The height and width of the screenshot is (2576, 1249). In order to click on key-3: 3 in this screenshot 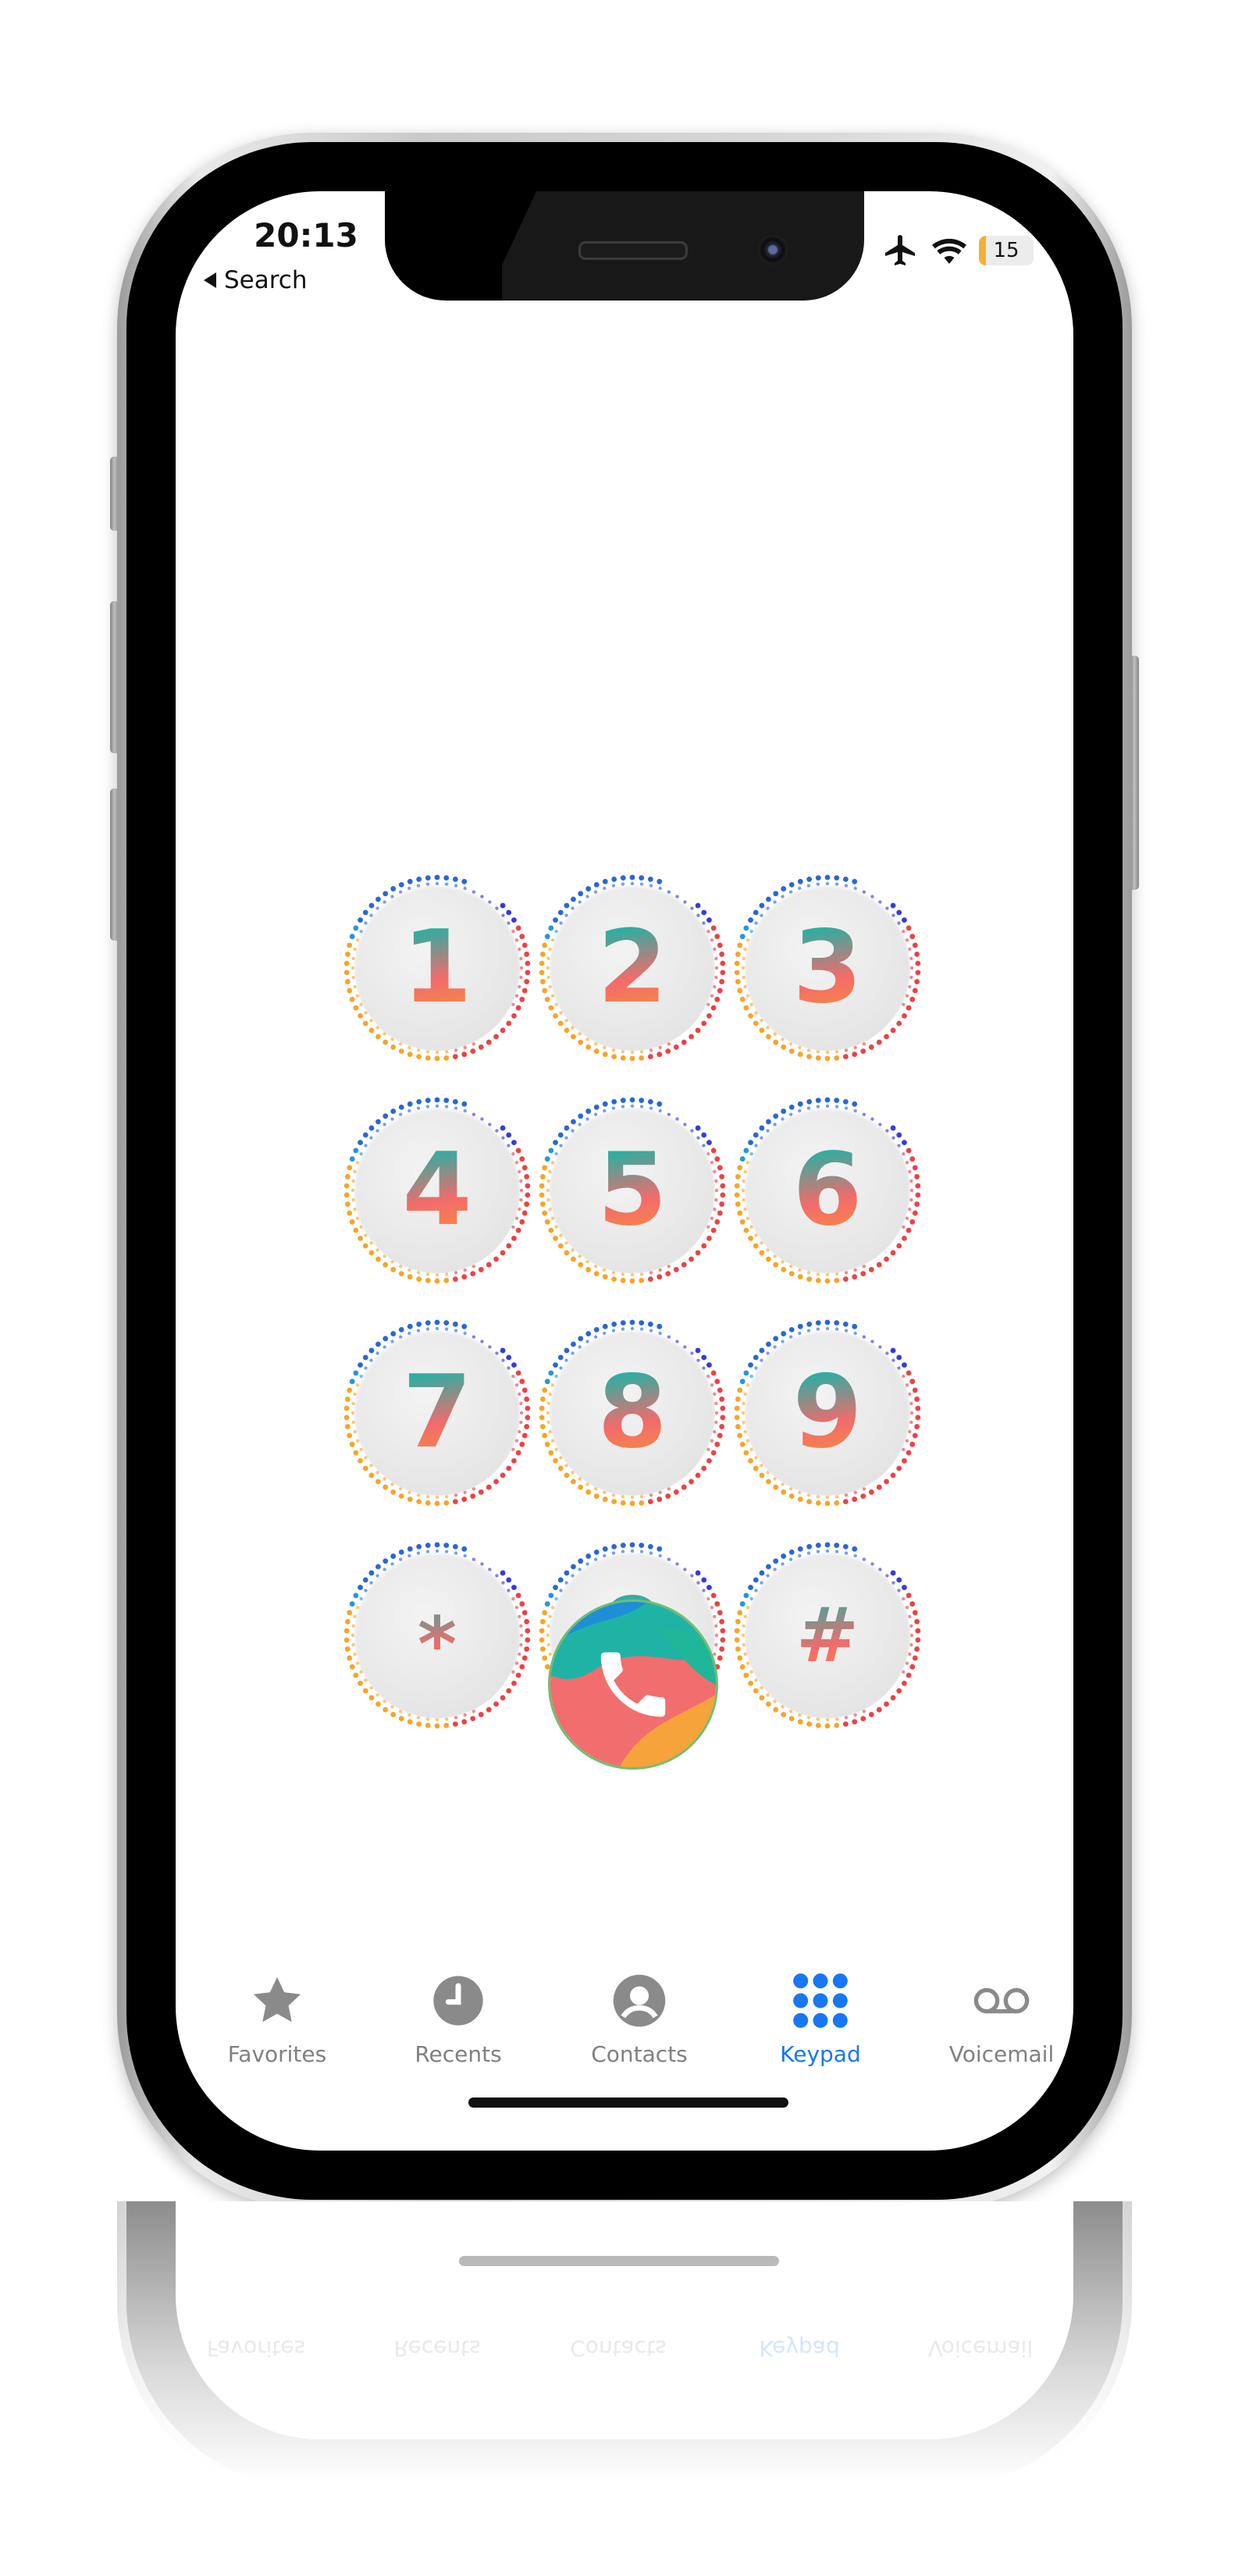, I will do `click(827, 968)`.